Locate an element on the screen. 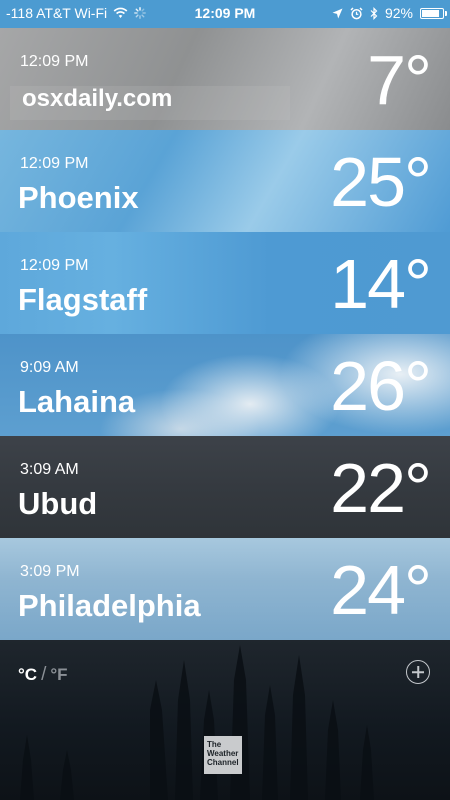 Image resolution: width=450 pixels, height=800 pixels. celsius-toggle: °C is located at coordinates (27, 675).